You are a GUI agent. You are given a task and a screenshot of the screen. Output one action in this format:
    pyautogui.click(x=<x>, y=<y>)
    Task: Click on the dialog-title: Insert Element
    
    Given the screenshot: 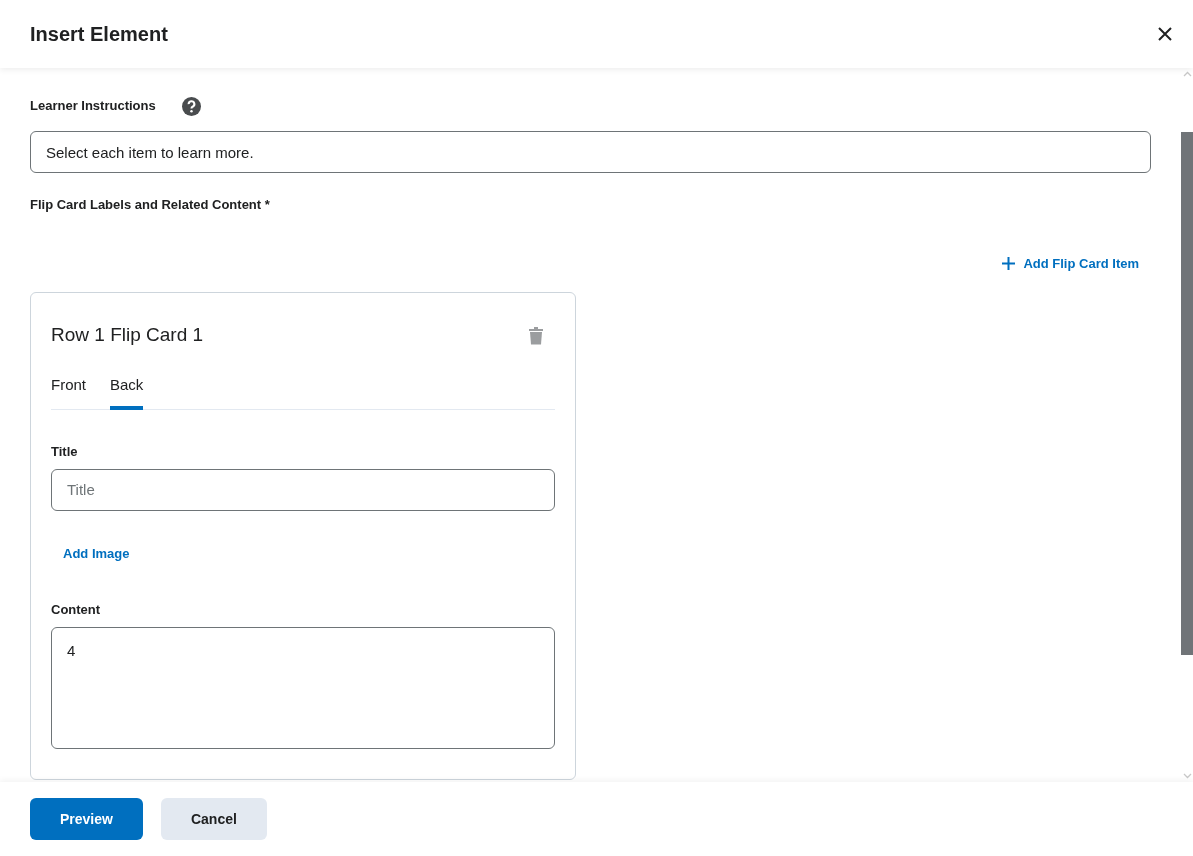 What is the action you would take?
    pyautogui.click(x=99, y=34)
    